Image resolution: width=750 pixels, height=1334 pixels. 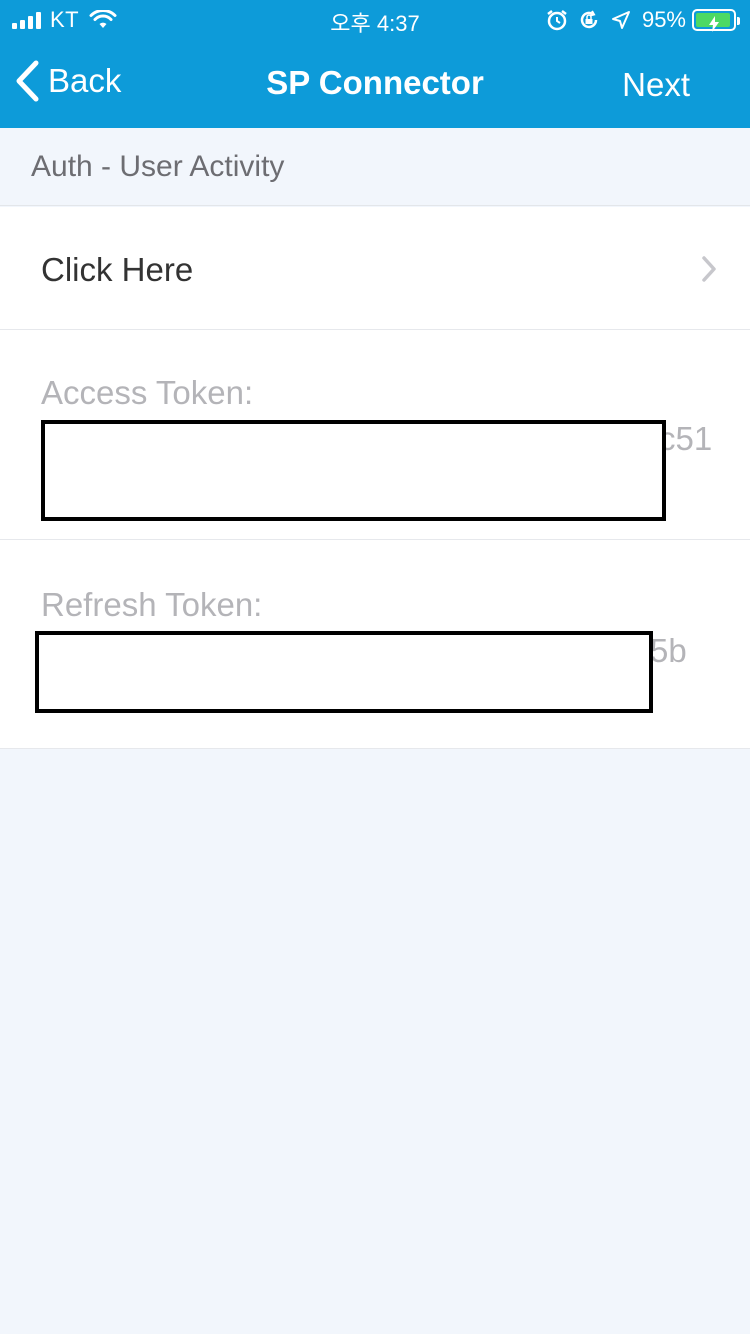 What do you see at coordinates (663, 19) in the screenshot?
I see `battery-percent: 95%` at bounding box center [663, 19].